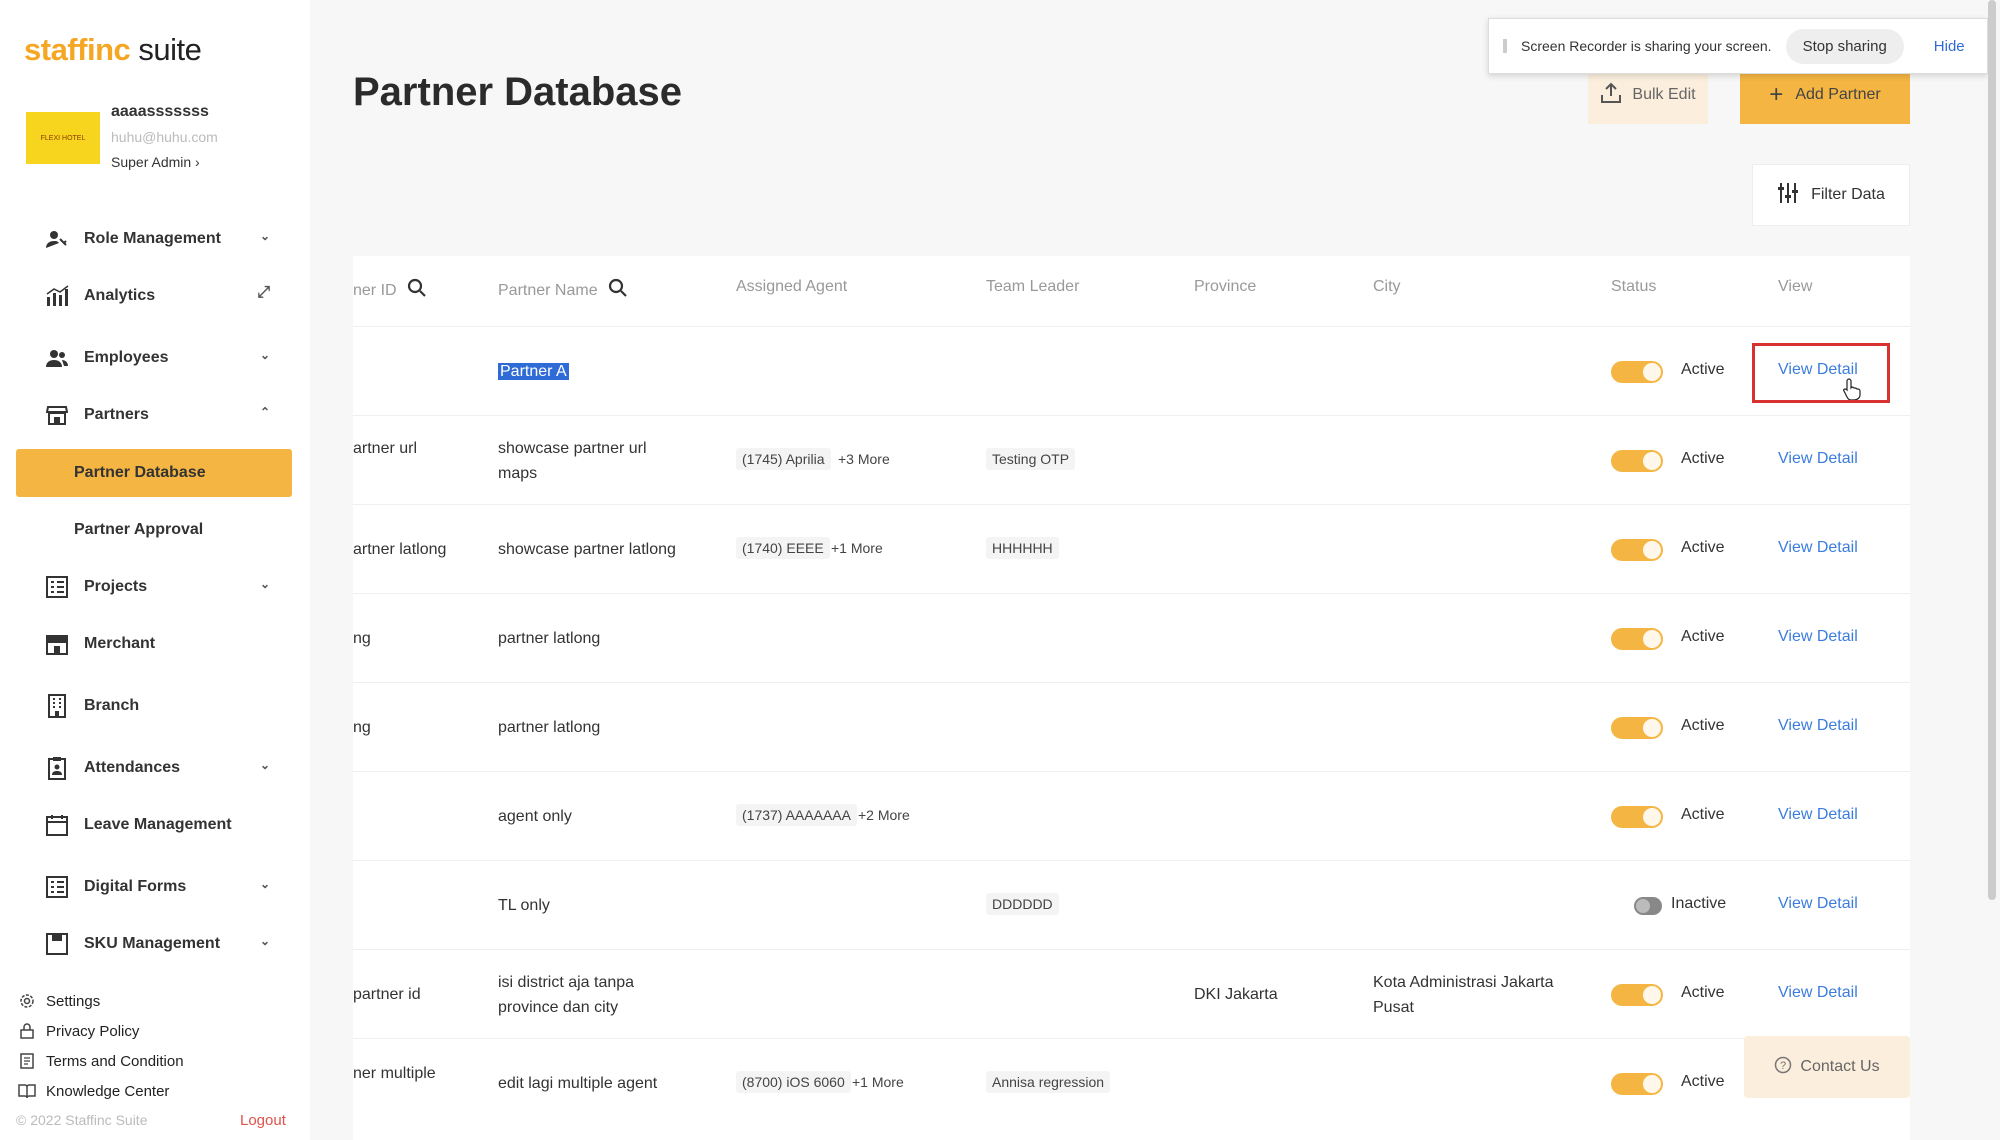 The width and height of the screenshot is (2000, 1140). What do you see at coordinates (27, 1001) in the screenshot?
I see `gear-icon` at bounding box center [27, 1001].